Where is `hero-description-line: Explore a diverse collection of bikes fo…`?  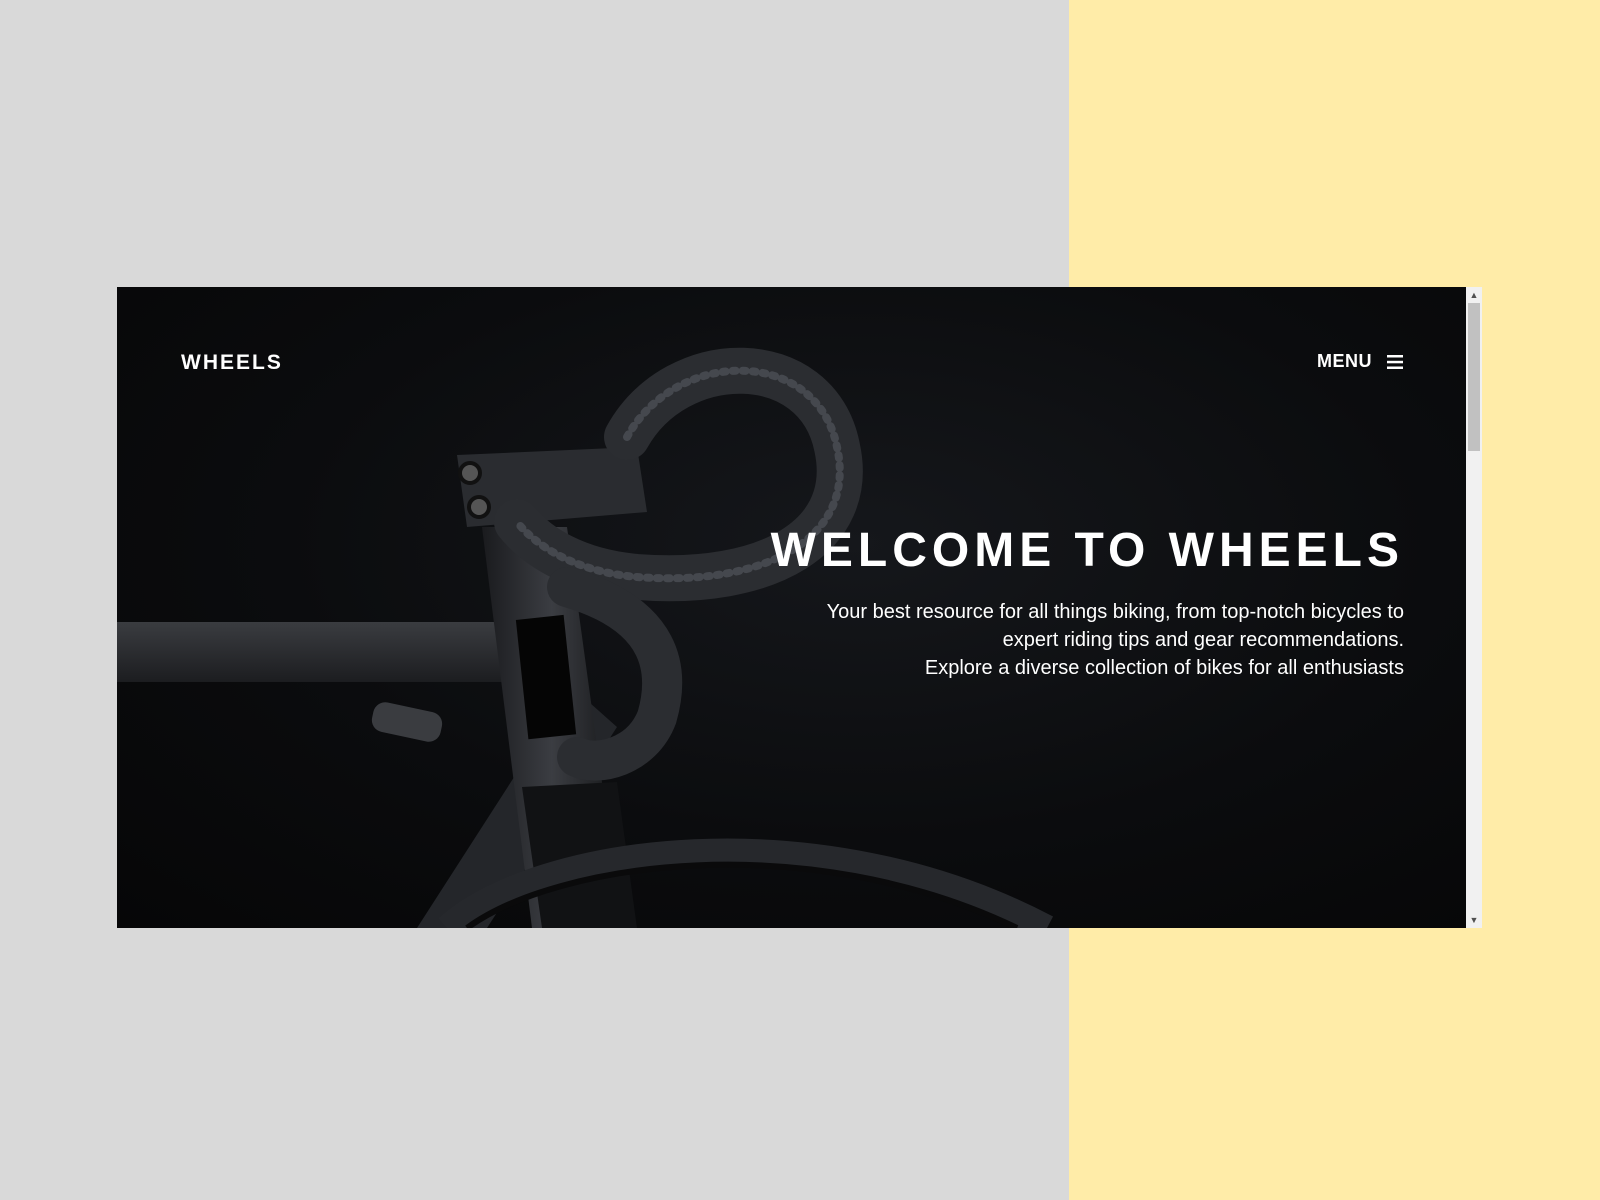
hero-description-line: Explore a diverse collection of bikes fo… is located at coordinates (1164, 667).